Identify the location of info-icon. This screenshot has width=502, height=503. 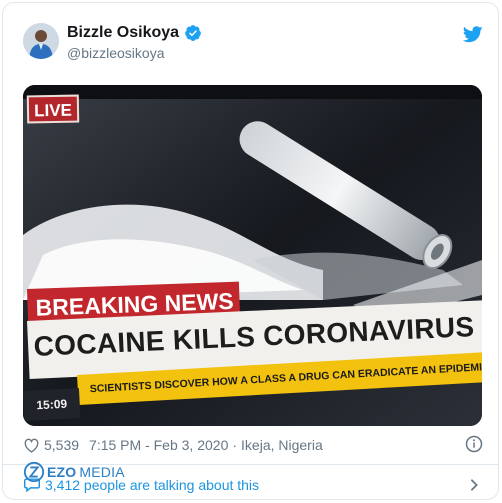
(474, 444).